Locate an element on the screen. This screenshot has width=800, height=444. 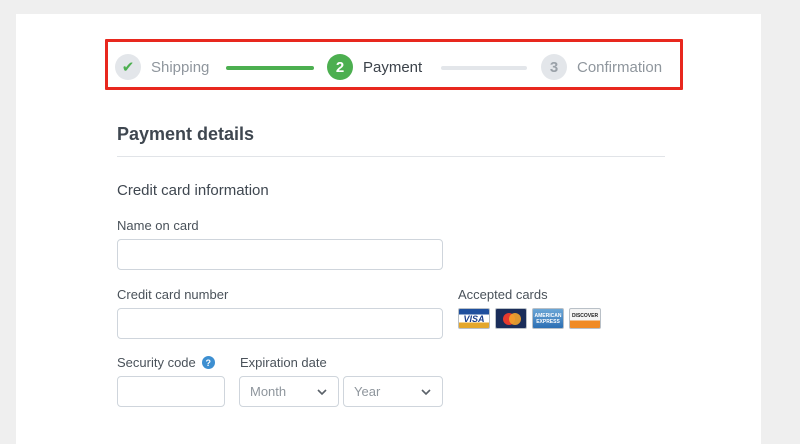
stepper-connector-complete is located at coordinates (270, 68).